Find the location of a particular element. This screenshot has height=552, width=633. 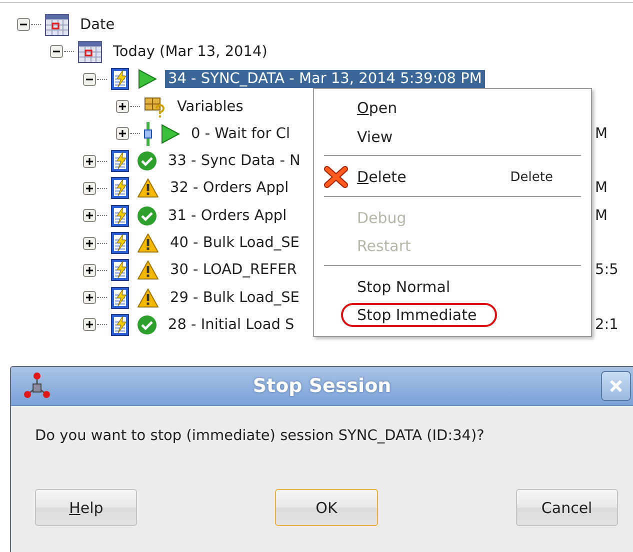

close-icon is located at coordinates (616, 386).